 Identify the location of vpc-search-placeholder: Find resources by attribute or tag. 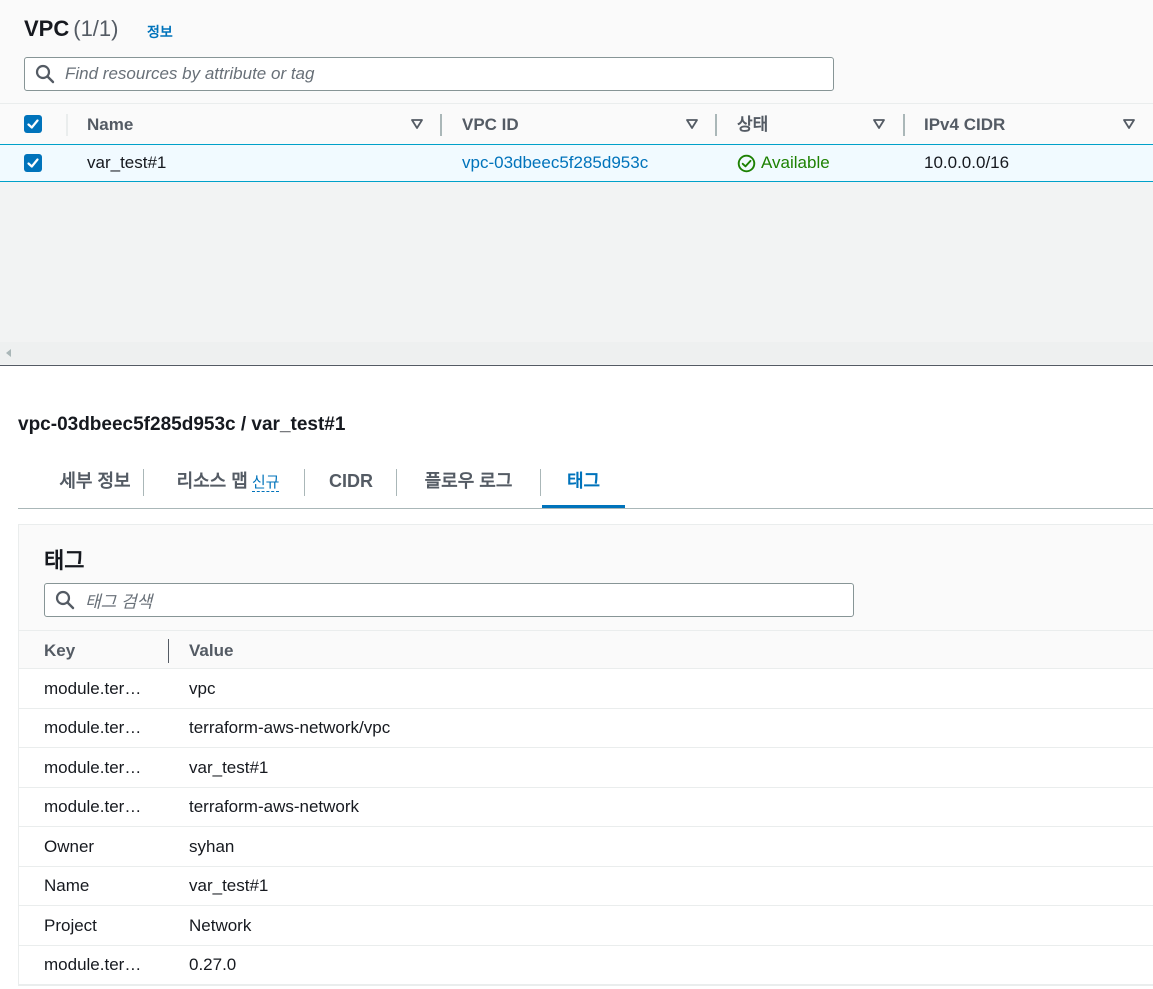
(190, 73).